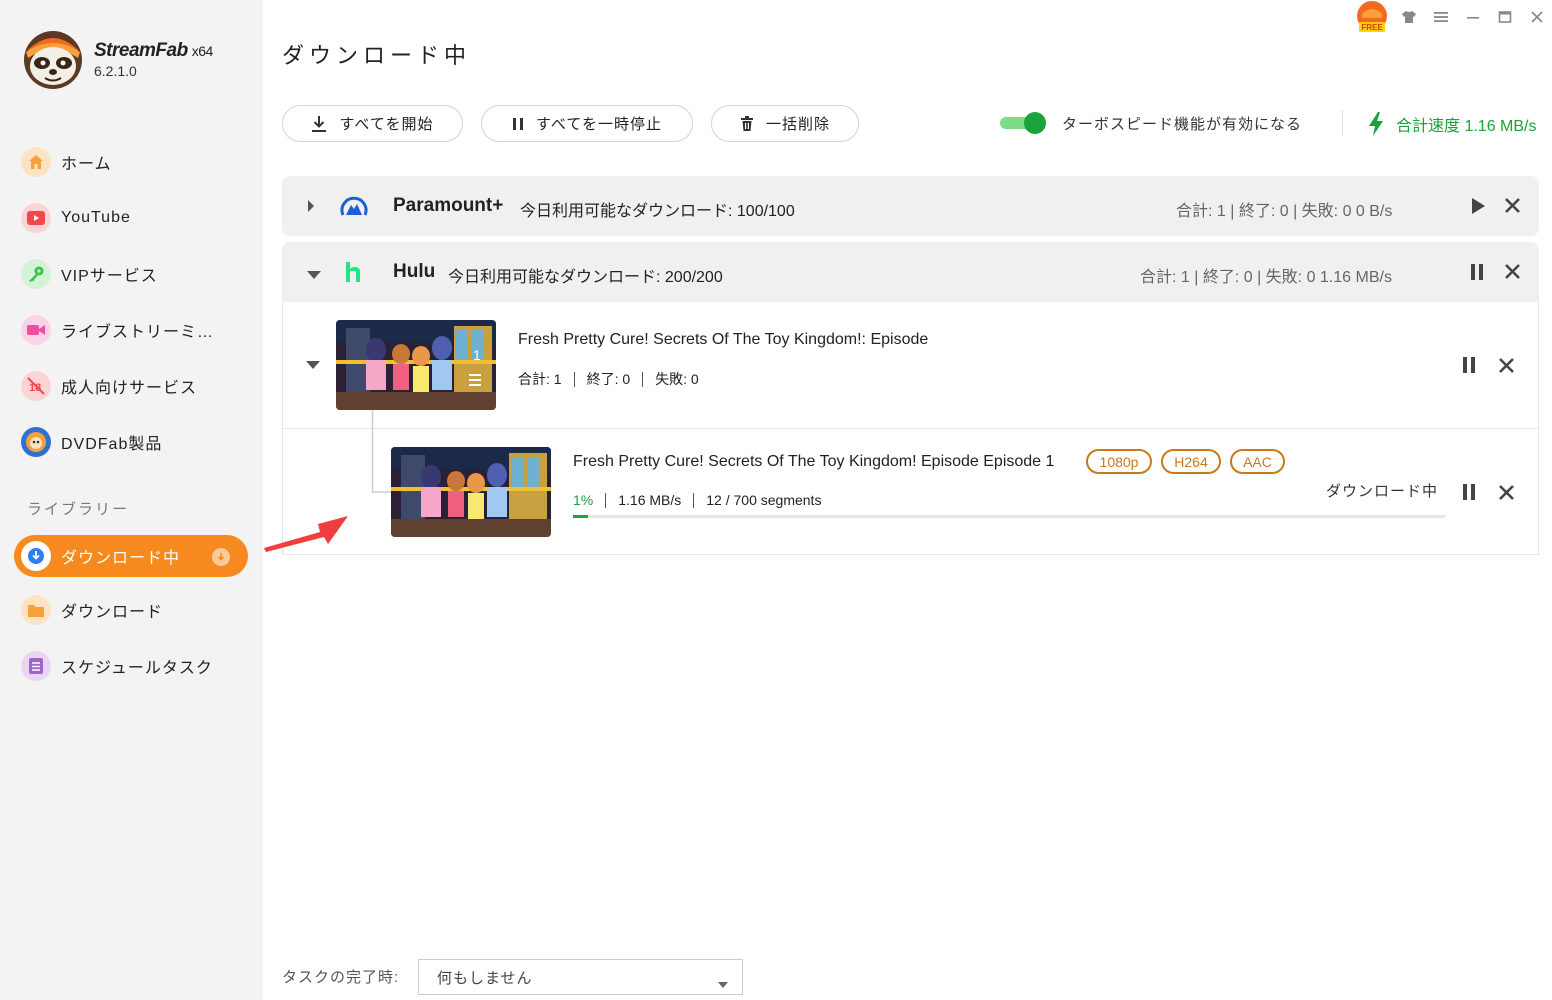 The image size is (1552, 1000). Describe the element at coordinates (1182, 124) in the screenshot. I see `turbo-speed-label: ターボスピード機能が有効になる` at that location.